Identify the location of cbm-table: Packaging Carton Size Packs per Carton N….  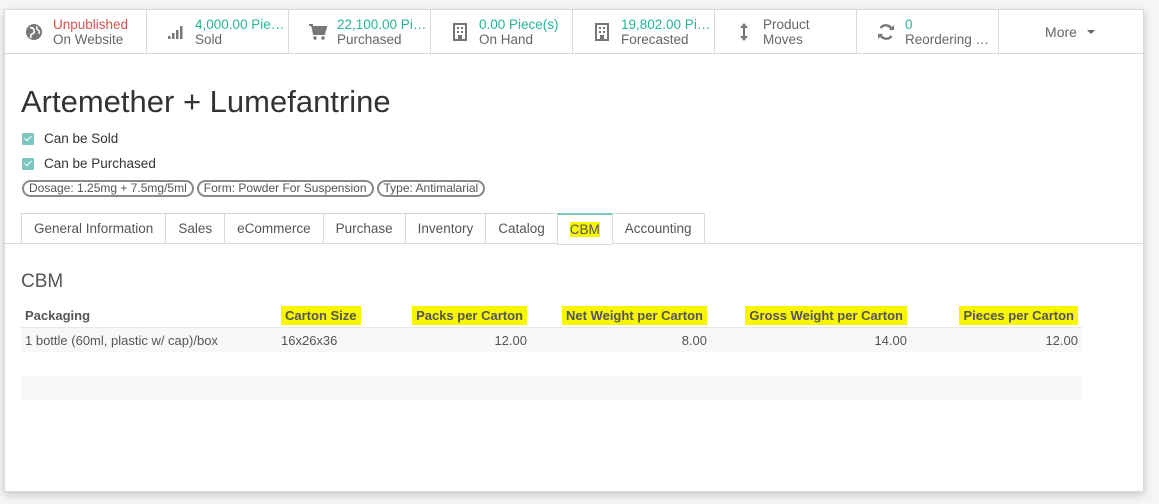
(551, 326).